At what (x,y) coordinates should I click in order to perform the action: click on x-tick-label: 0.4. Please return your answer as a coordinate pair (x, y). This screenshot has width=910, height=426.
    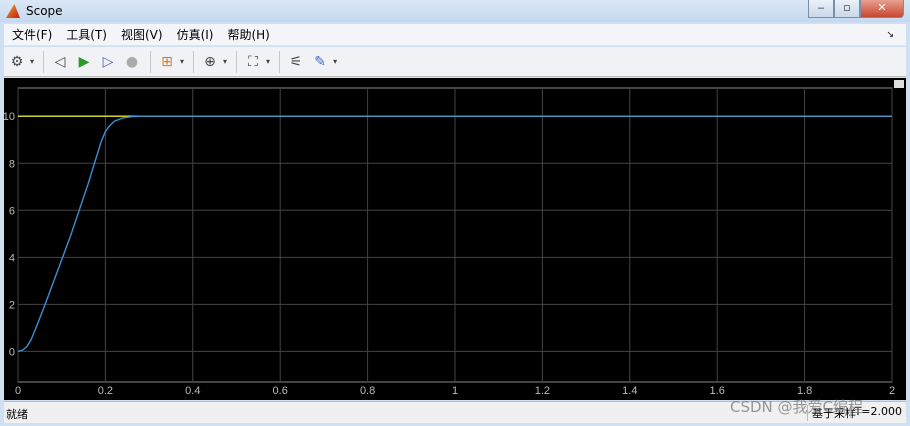
    Looking at the image, I should click on (192, 391).